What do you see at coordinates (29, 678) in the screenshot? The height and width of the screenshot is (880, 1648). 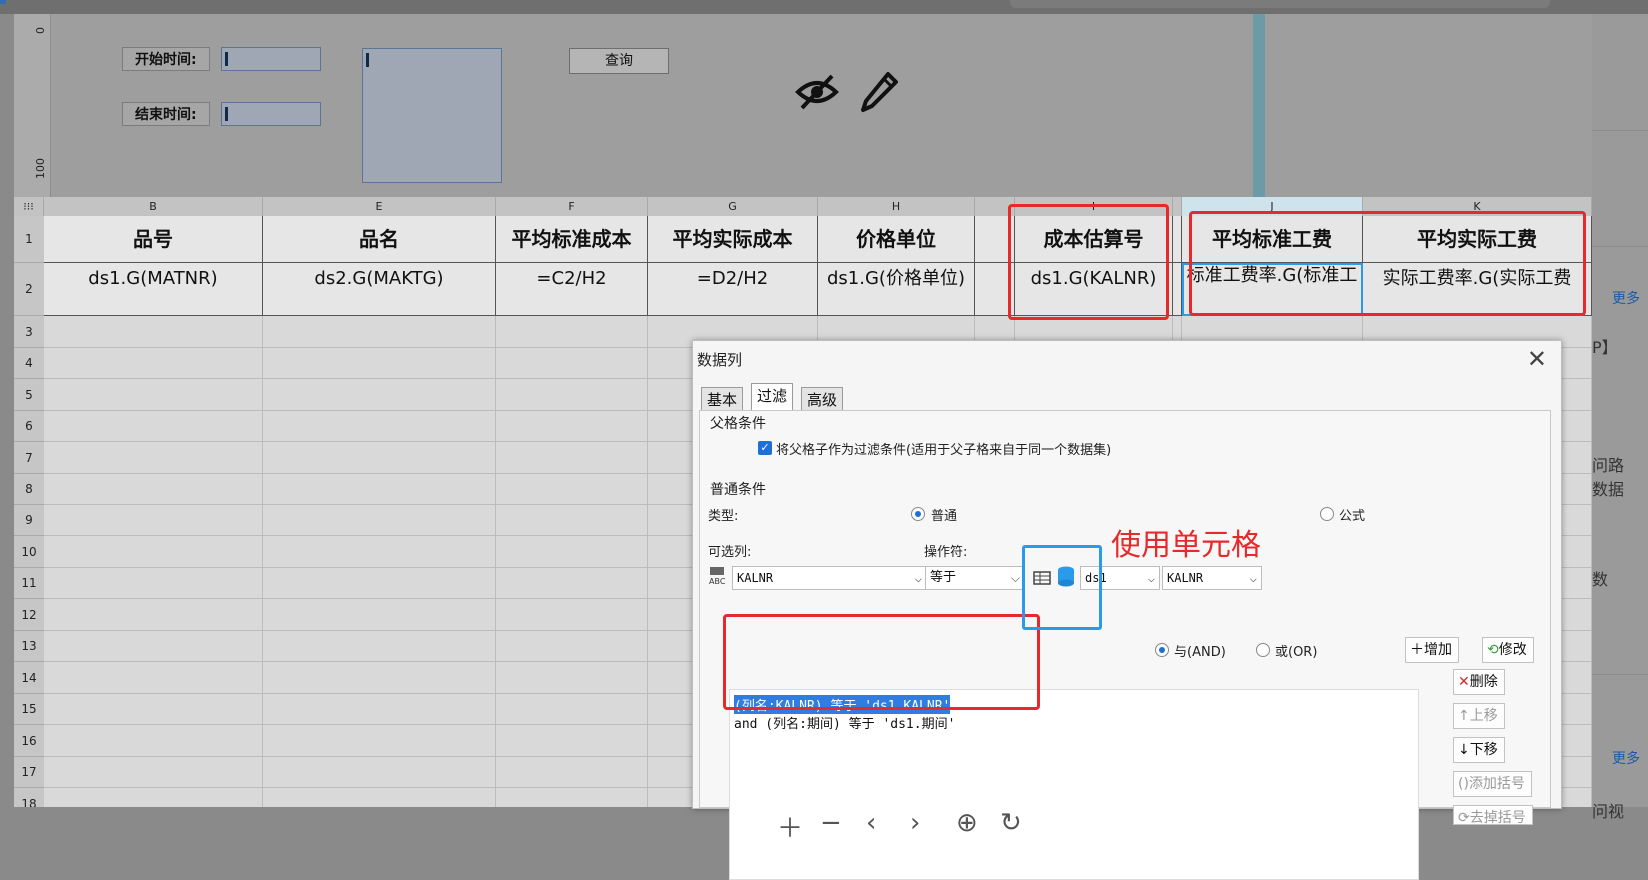 I see `row-header: 14` at bounding box center [29, 678].